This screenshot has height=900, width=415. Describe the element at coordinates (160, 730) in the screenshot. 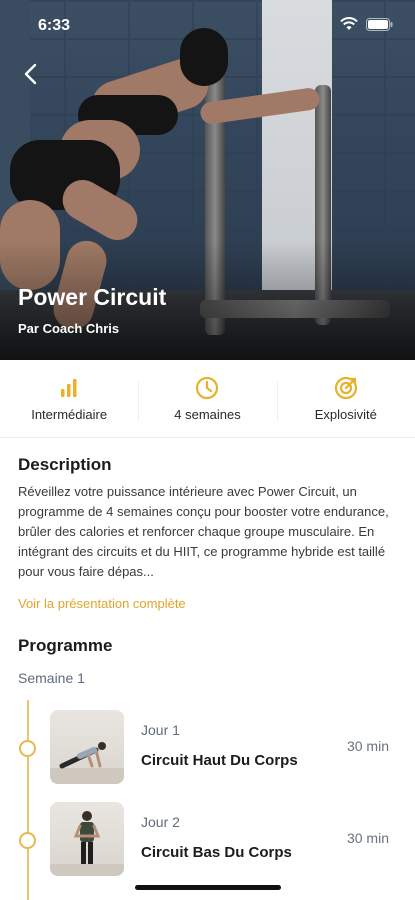

I see `session-day: Jour 1` at that location.